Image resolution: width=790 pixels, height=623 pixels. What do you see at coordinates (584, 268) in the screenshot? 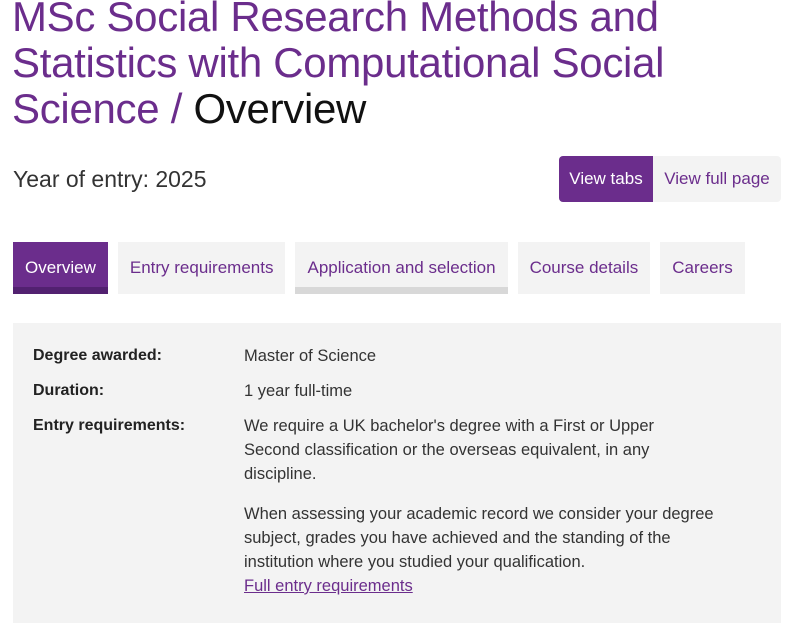
I see `tab-course-details: Course details` at bounding box center [584, 268].